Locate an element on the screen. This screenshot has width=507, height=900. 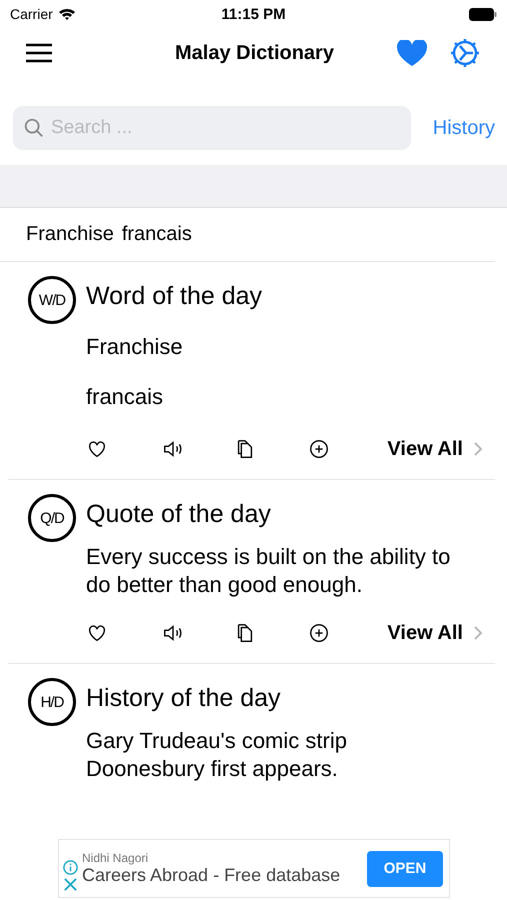
menu-icon is located at coordinates (39, 53).